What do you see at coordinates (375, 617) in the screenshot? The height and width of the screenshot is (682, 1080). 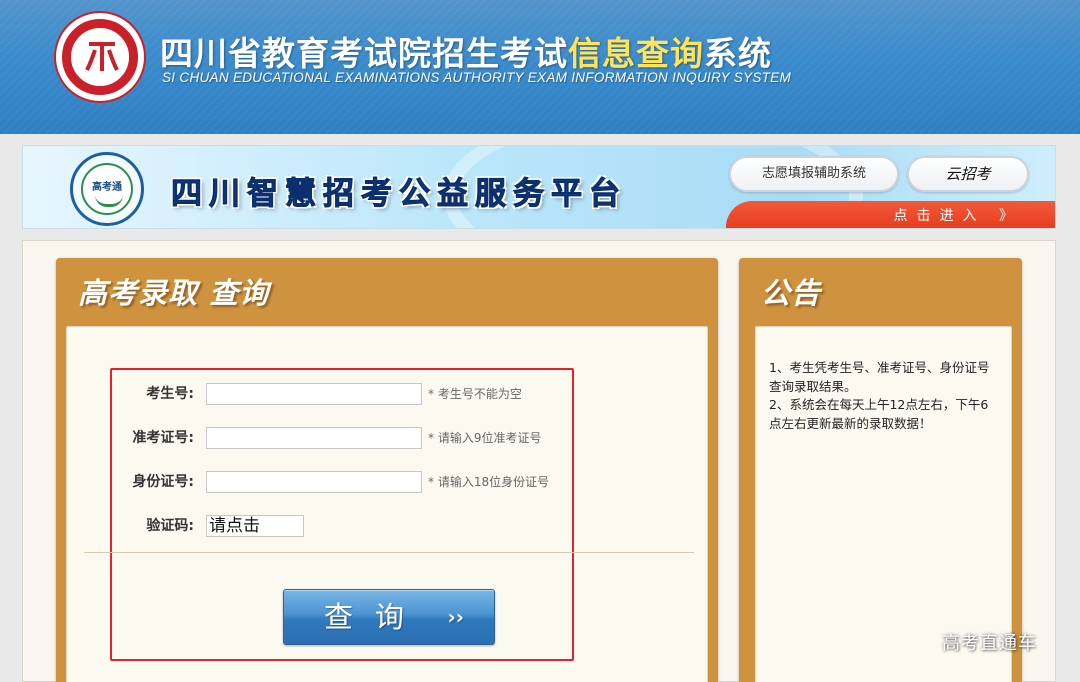 I see `query-button-label: 查询` at bounding box center [375, 617].